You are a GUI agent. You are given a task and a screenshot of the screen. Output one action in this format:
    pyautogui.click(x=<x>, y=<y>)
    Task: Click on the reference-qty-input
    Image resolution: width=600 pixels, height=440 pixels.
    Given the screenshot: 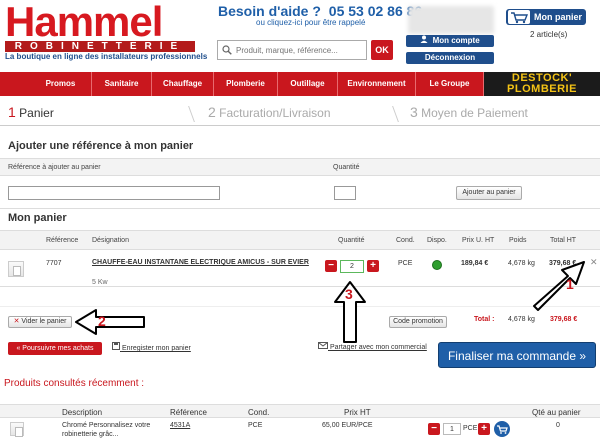 What is the action you would take?
    pyautogui.click(x=345, y=193)
    